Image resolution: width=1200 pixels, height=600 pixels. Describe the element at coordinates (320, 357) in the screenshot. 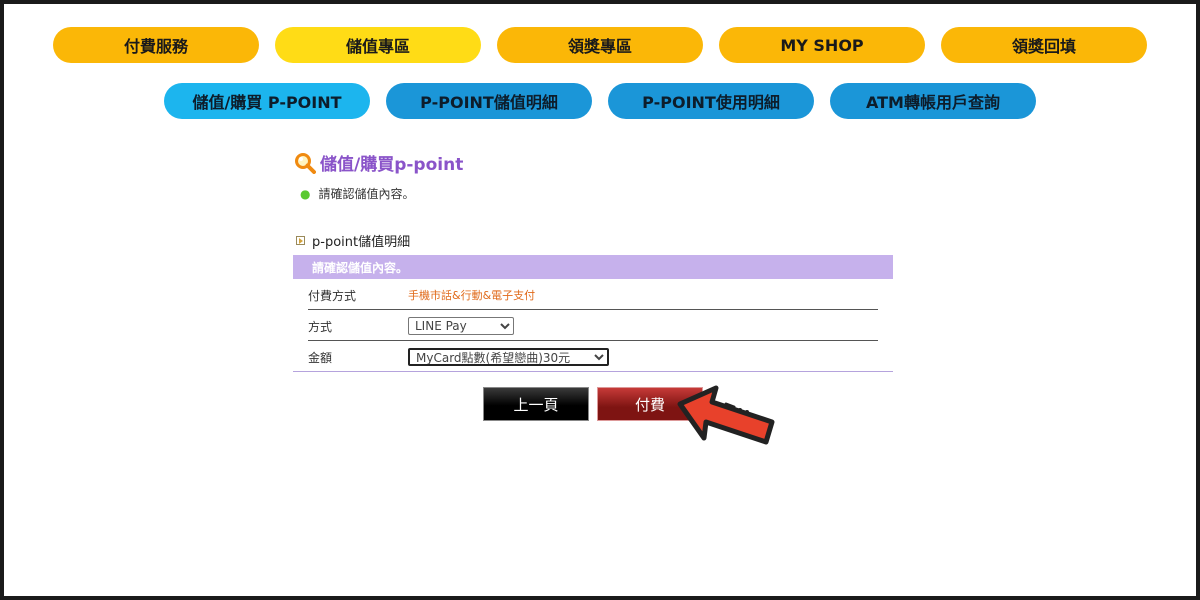

I see `amount-label: 金額` at that location.